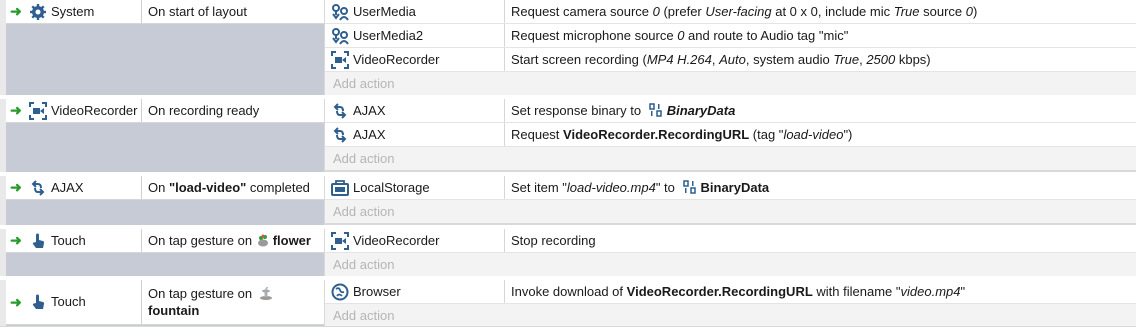  I want to click on gear-icon, so click(38, 12).